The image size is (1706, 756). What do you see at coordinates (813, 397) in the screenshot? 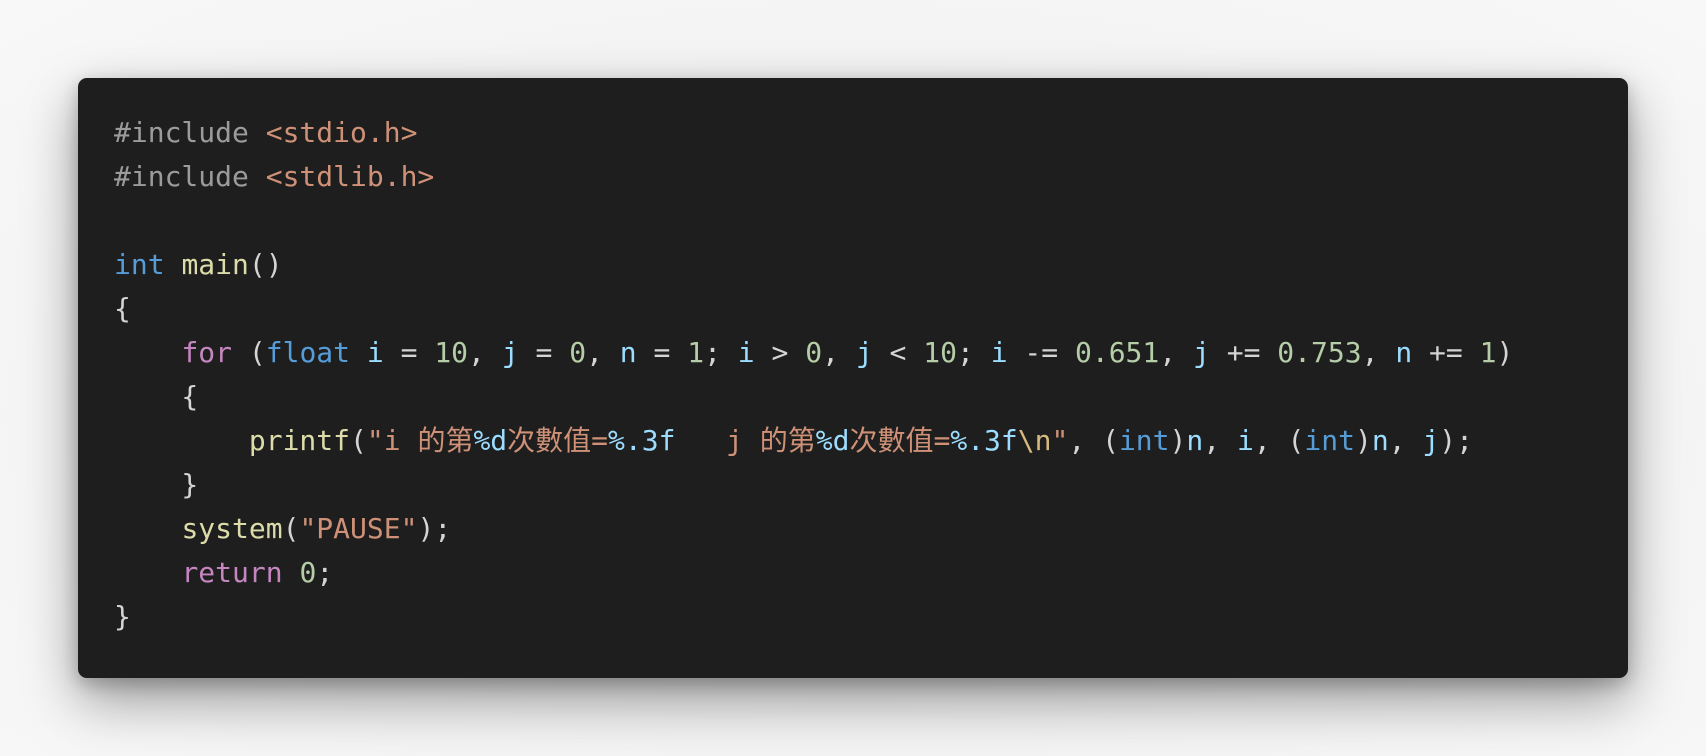
I see `code-line-7: {` at bounding box center [813, 397].